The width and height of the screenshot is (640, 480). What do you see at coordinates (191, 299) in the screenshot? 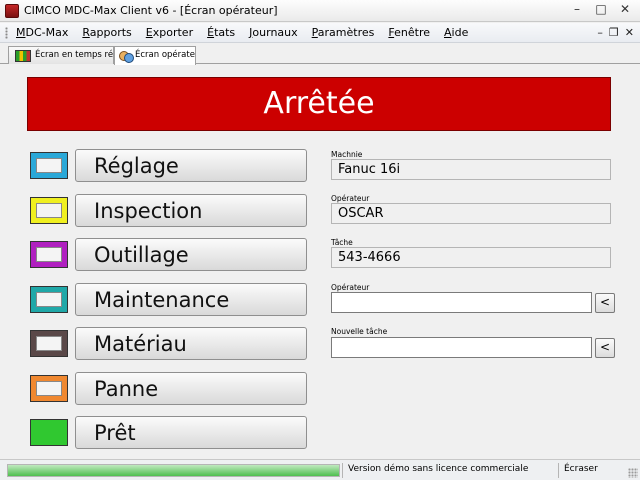
I see `state-button-maintenance: Maintenance` at bounding box center [191, 299].